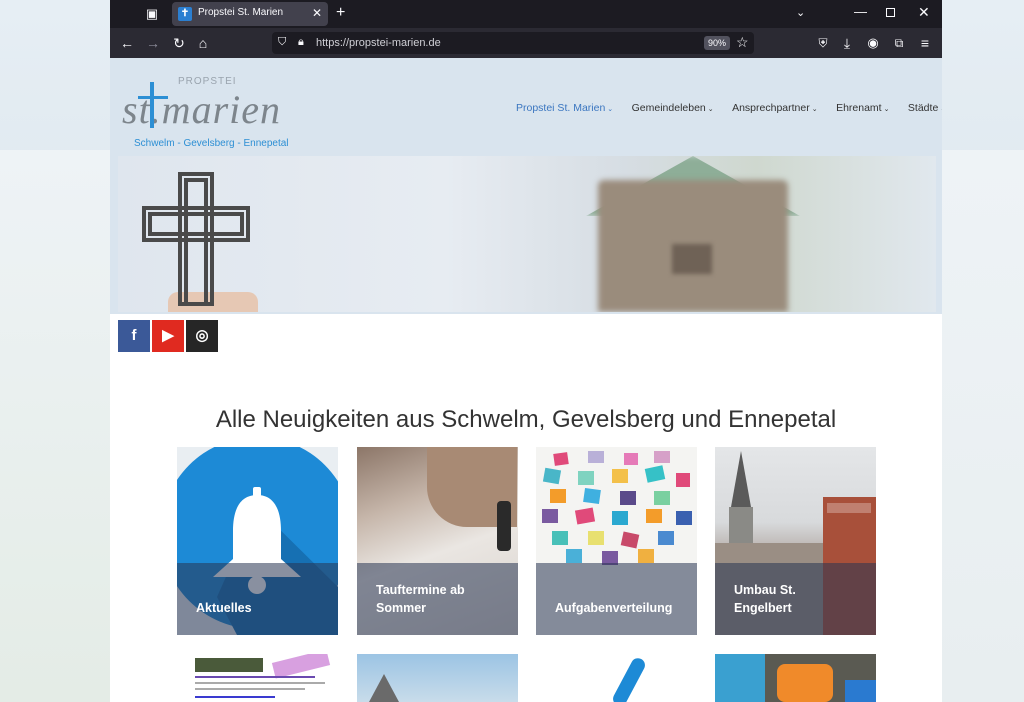 The height and width of the screenshot is (702, 1024). What do you see at coordinates (185, 14) in the screenshot?
I see `favicon-icon: ✝` at bounding box center [185, 14].